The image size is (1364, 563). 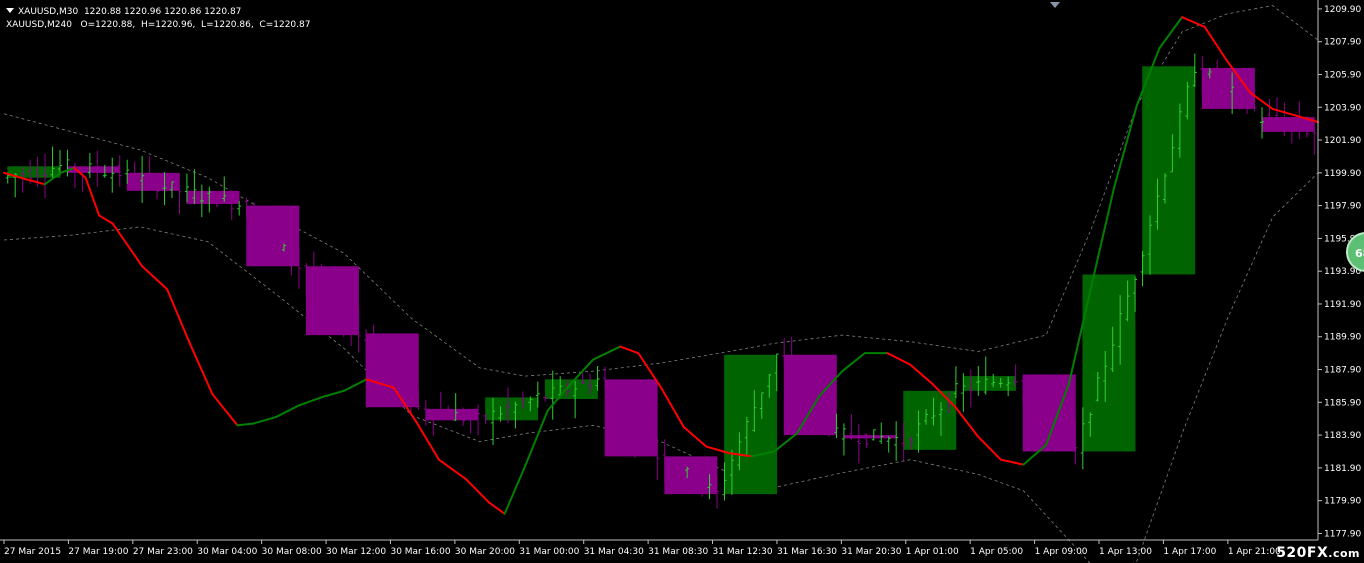 I want to click on x-tick-label: 31 Mar 04:30, so click(x=614, y=552).